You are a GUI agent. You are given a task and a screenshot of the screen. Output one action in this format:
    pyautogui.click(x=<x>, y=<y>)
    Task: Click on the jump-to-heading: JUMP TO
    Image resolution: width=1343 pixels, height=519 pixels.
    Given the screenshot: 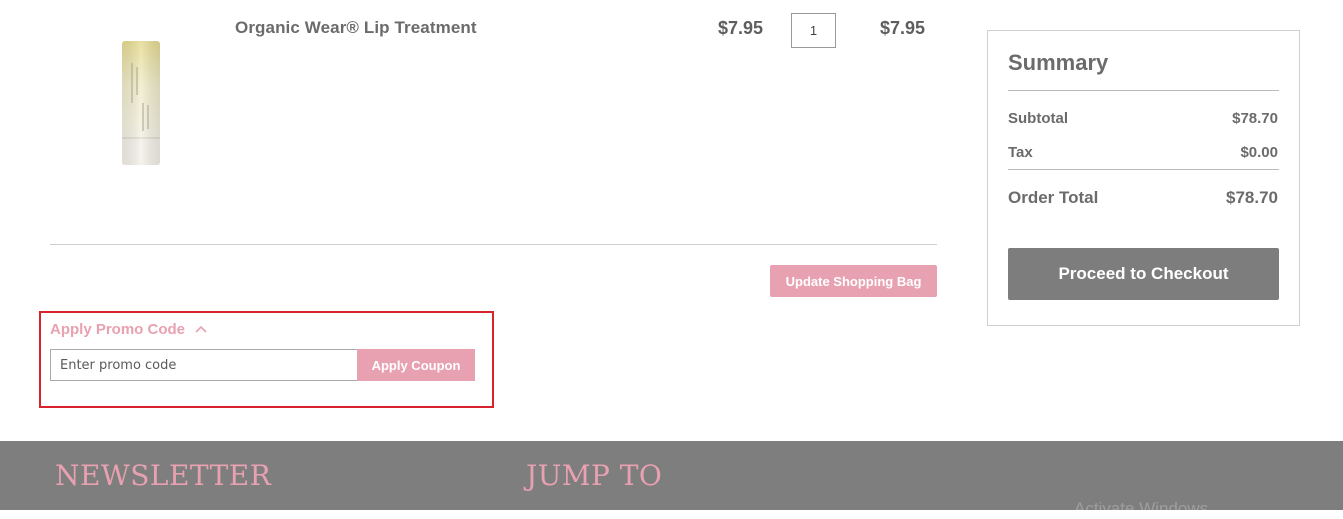 What is the action you would take?
    pyautogui.click(x=594, y=475)
    